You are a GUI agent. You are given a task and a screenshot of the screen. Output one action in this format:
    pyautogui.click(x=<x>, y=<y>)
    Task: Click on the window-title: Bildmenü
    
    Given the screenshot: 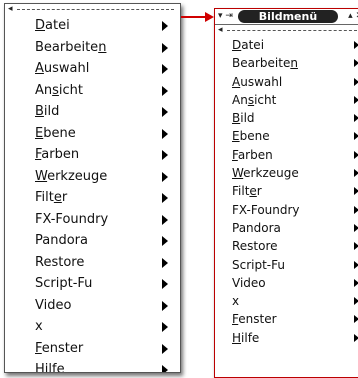 What is the action you would take?
    pyautogui.click(x=288, y=16)
    